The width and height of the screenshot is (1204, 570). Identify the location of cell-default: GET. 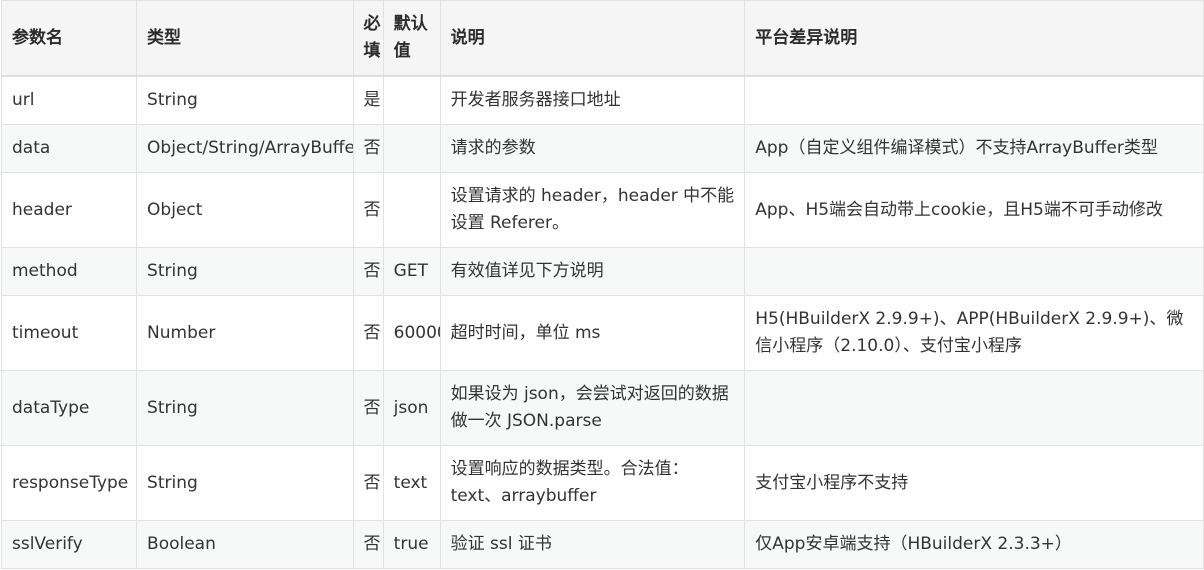
(411, 271).